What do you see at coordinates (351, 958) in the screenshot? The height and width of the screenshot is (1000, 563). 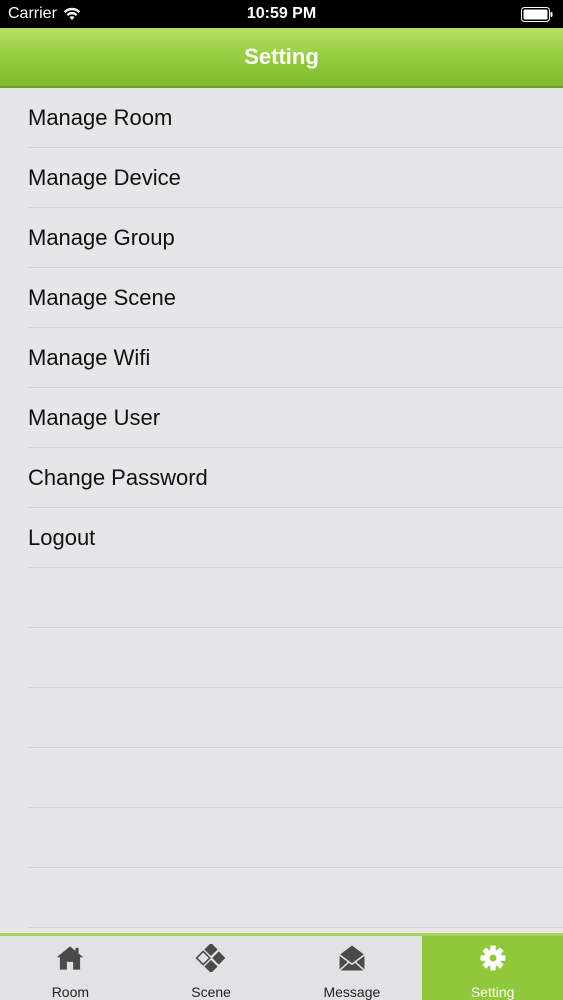 I see `envelope-icon` at bounding box center [351, 958].